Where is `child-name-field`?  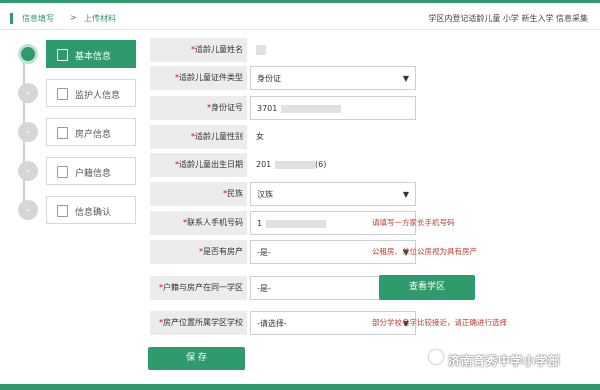
child-name-field is located at coordinates (308, 50).